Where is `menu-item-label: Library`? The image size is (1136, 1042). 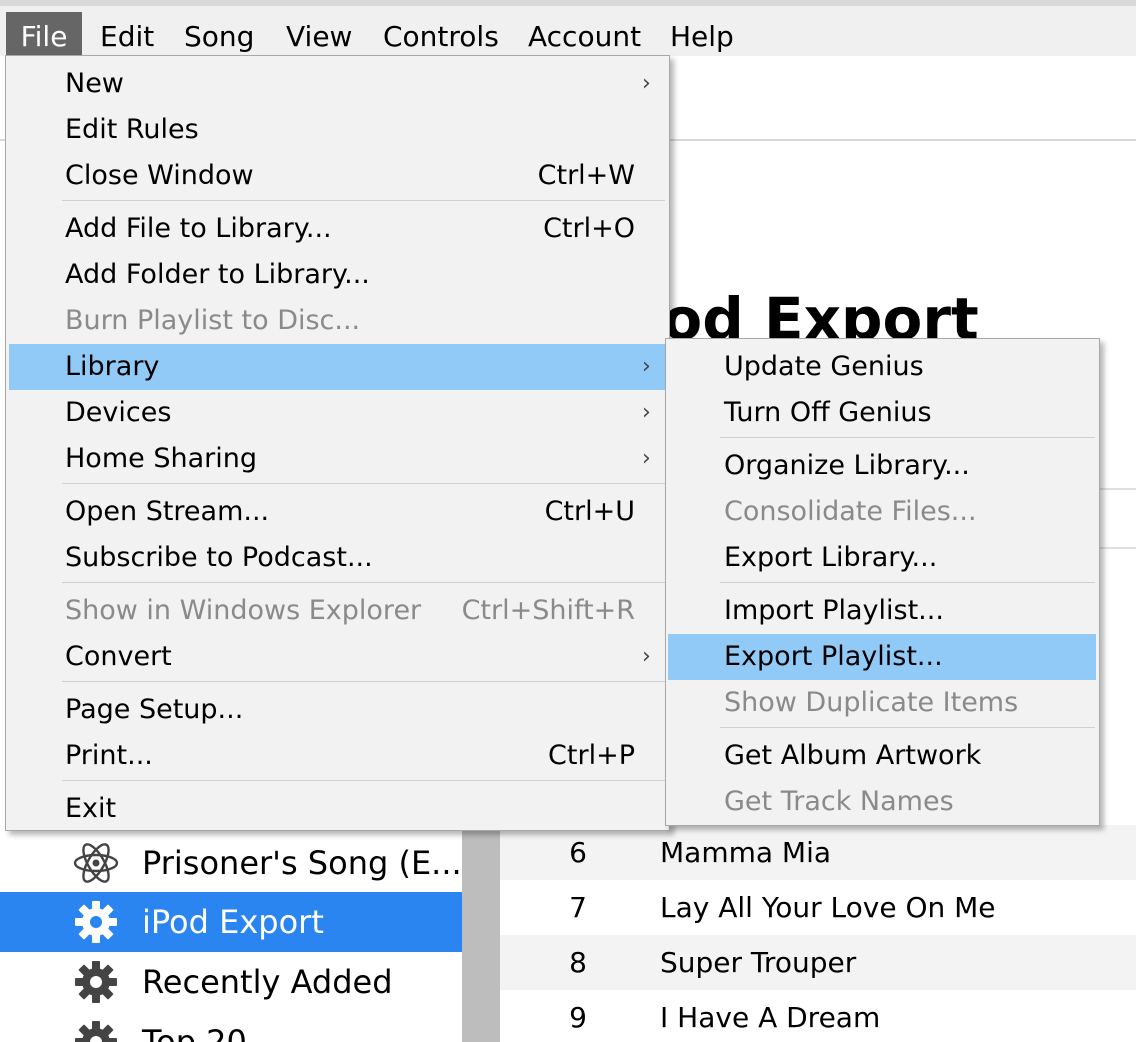 menu-item-label: Library is located at coordinates (112, 366).